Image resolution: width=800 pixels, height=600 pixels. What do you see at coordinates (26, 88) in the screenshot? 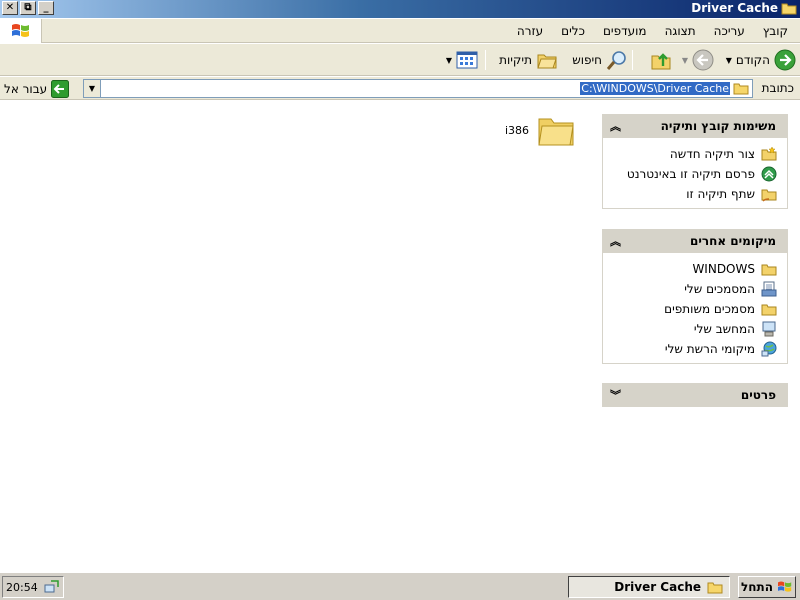
I see `go-label: עבור אל` at bounding box center [26, 88].